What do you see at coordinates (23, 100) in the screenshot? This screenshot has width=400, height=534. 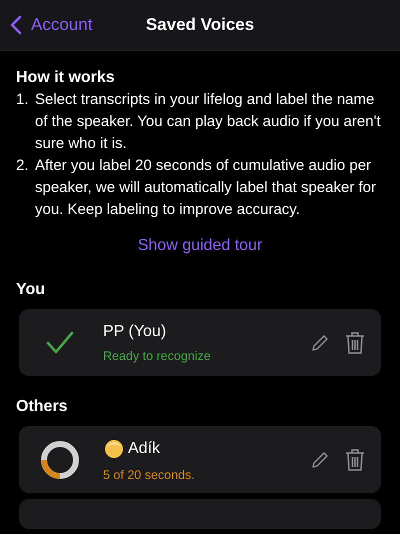 I see `step-number: 1.` at bounding box center [23, 100].